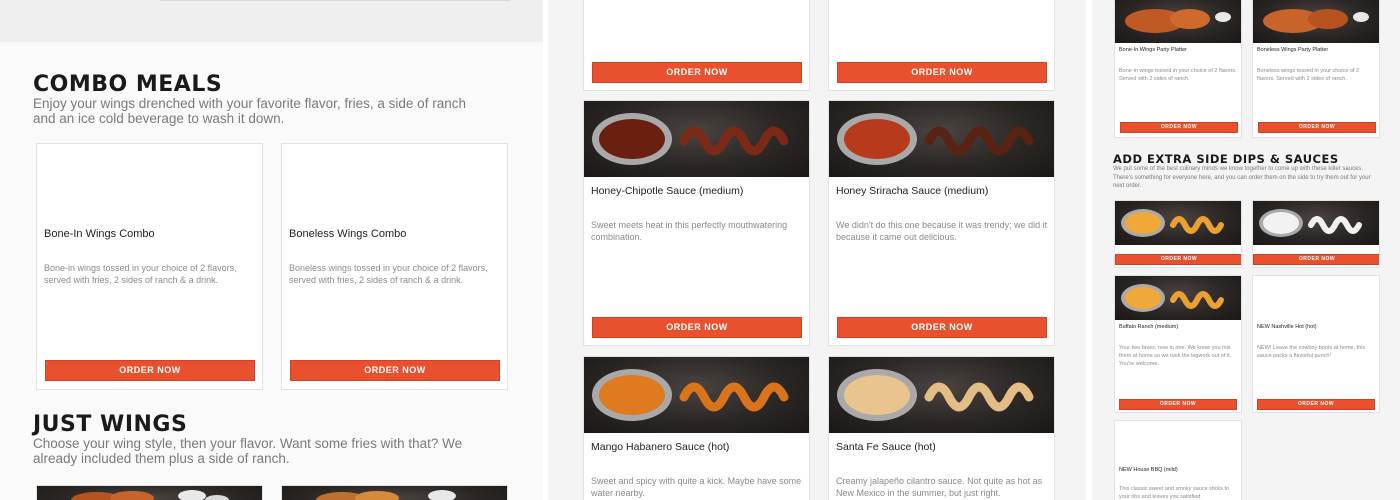  What do you see at coordinates (1178, 441) in the screenshot?
I see `house-bbq-image` at bounding box center [1178, 441].